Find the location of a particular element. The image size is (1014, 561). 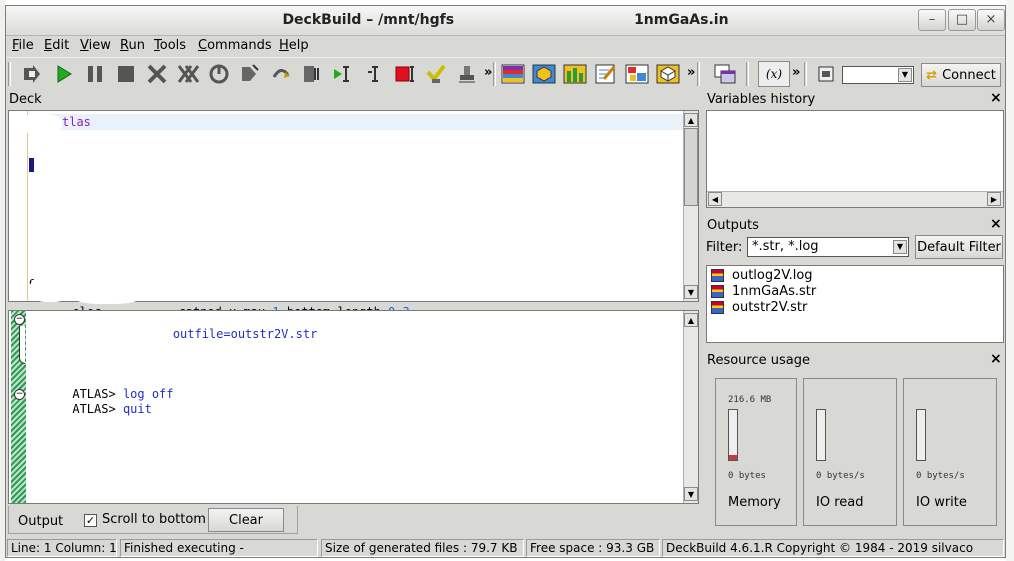

variables-history-list: ◀ ▶ is located at coordinates (855, 159).